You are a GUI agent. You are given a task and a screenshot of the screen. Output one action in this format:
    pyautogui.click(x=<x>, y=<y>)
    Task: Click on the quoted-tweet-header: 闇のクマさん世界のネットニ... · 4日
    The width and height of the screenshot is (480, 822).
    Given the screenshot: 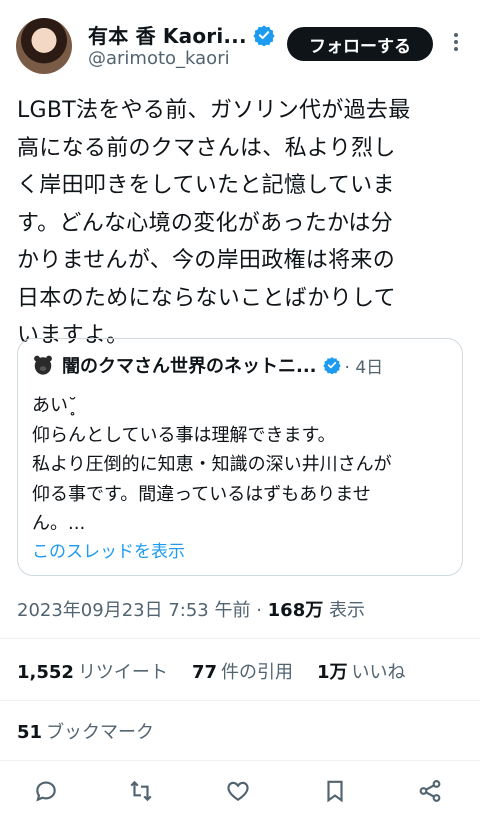 What is the action you would take?
    pyautogui.click(x=207, y=365)
    